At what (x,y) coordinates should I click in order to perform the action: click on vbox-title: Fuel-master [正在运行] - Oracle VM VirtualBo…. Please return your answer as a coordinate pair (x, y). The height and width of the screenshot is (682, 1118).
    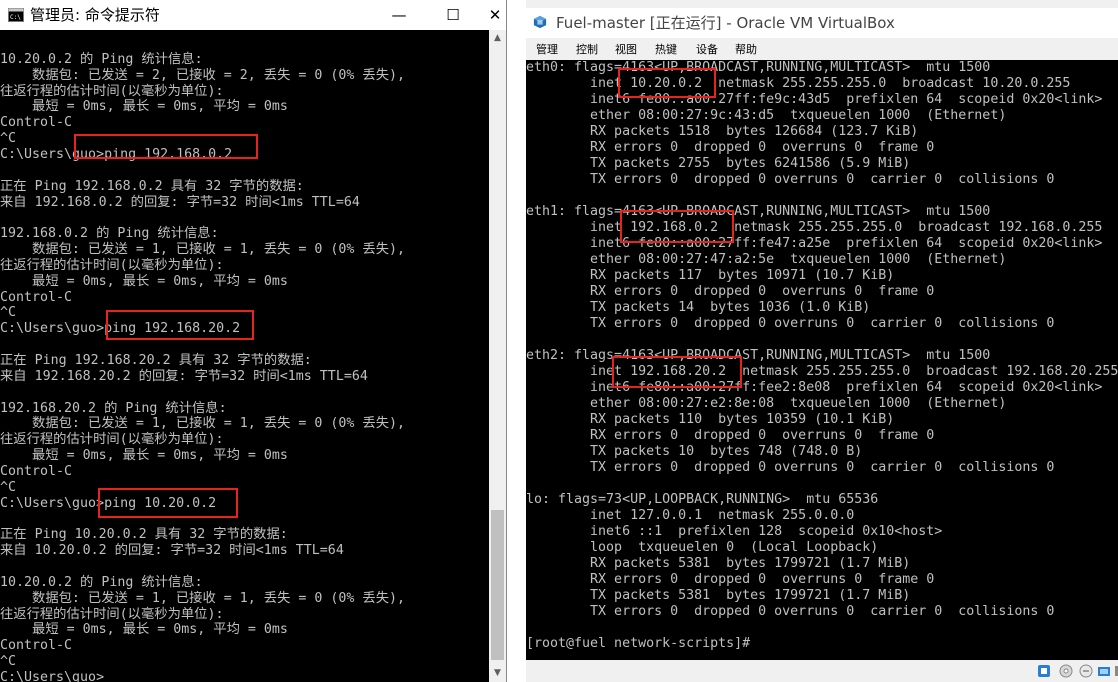
    Looking at the image, I should click on (725, 23).